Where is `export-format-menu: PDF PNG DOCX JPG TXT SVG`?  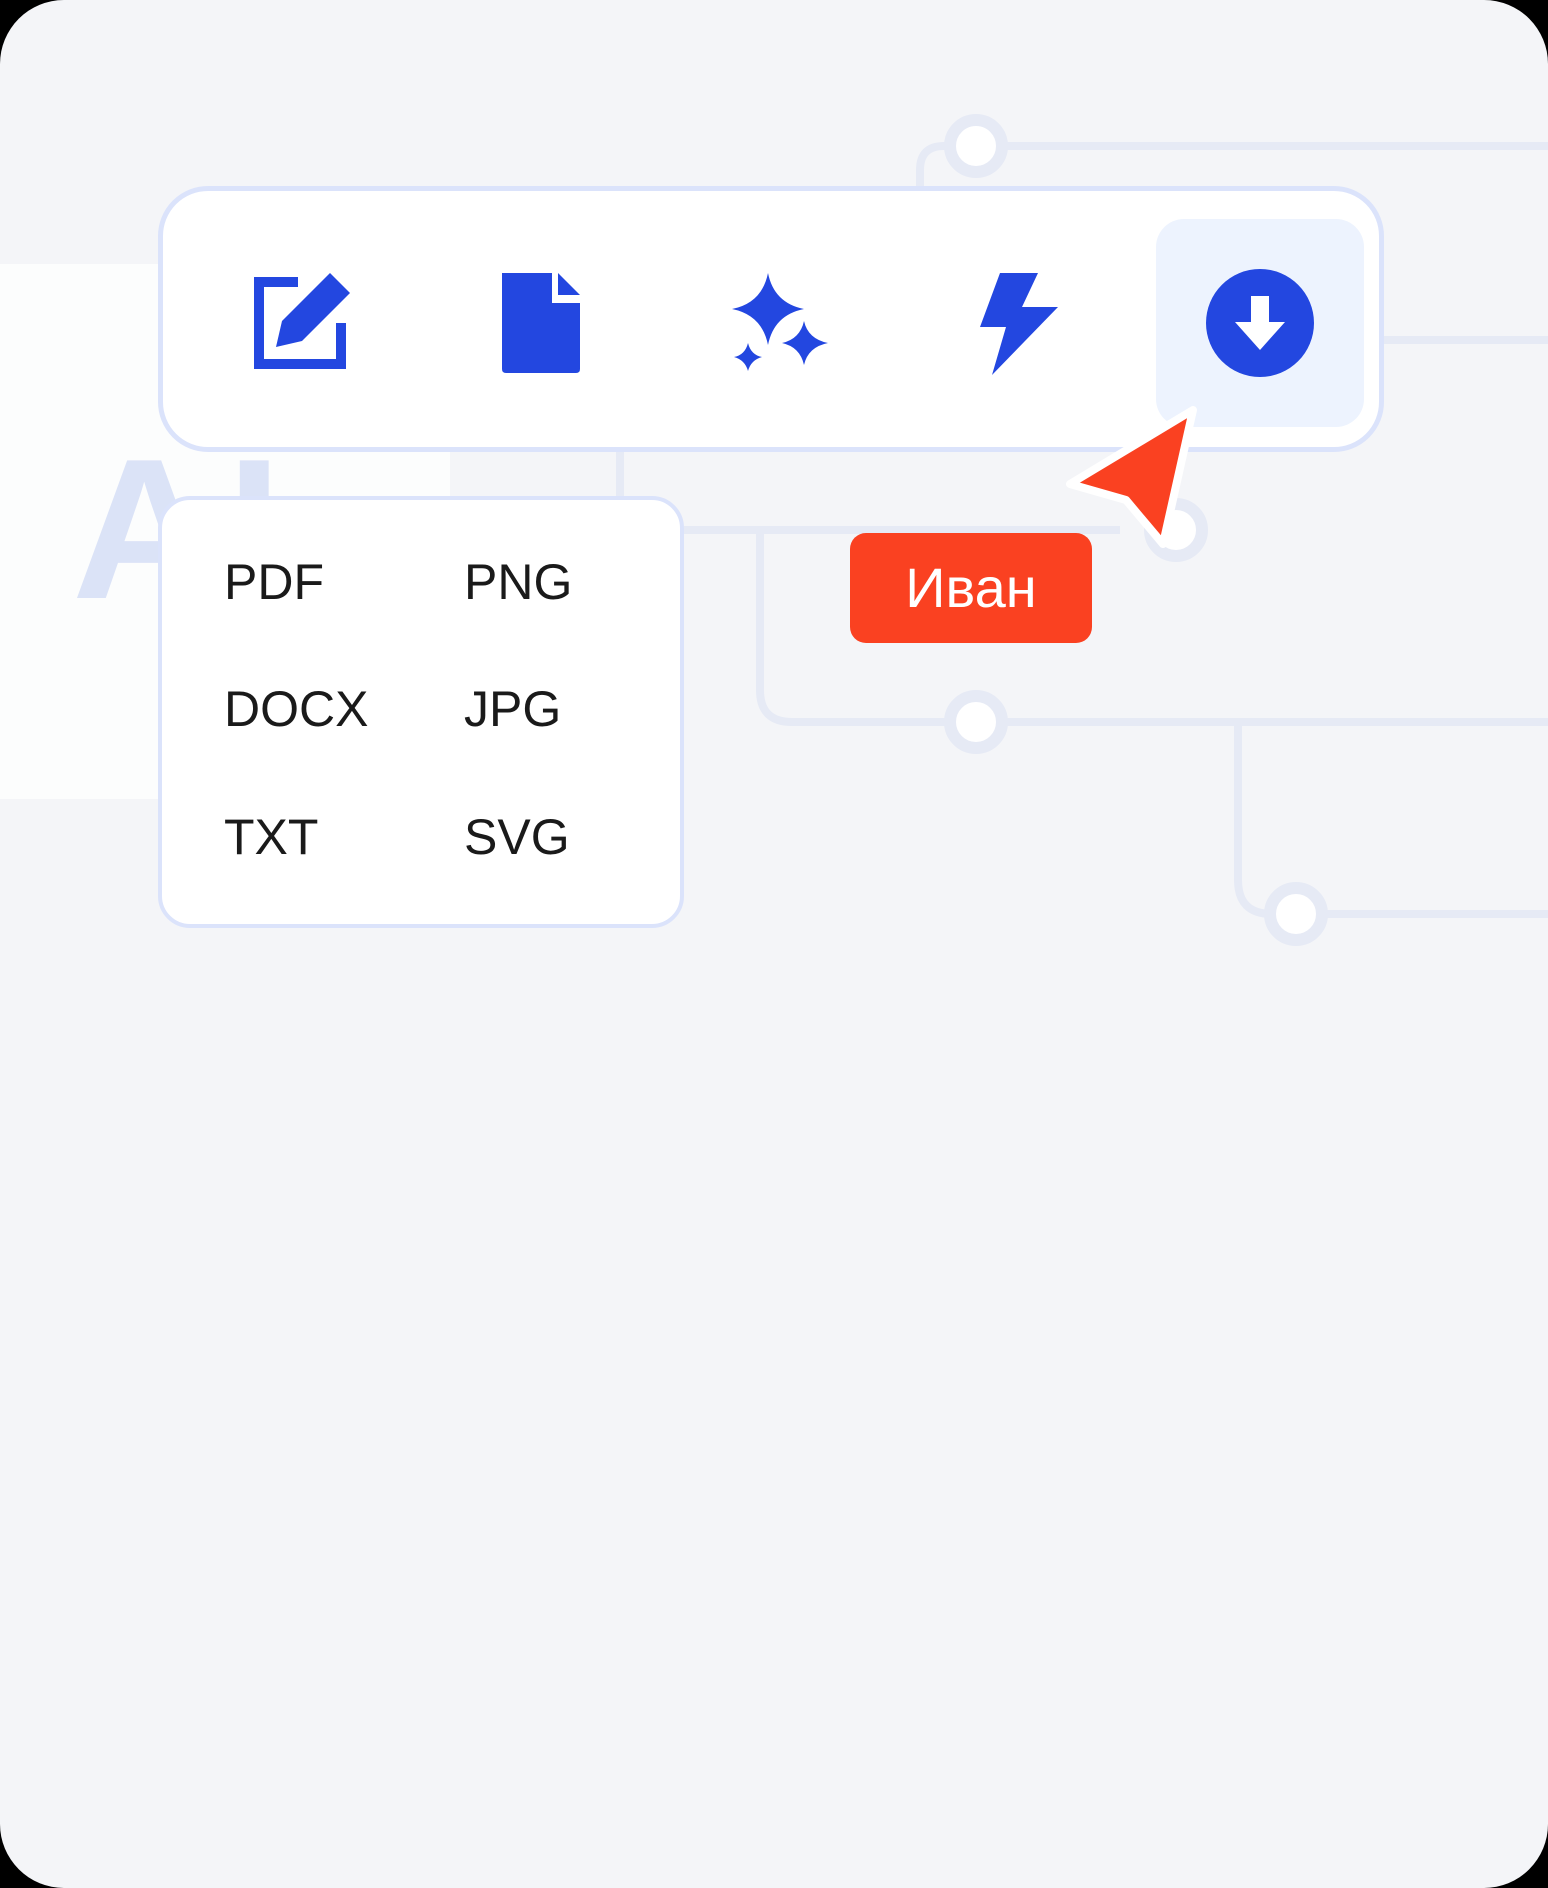 export-format-menu: PDF PNG DOCX JPG TXT SVG is located at coordinates (421, 712).